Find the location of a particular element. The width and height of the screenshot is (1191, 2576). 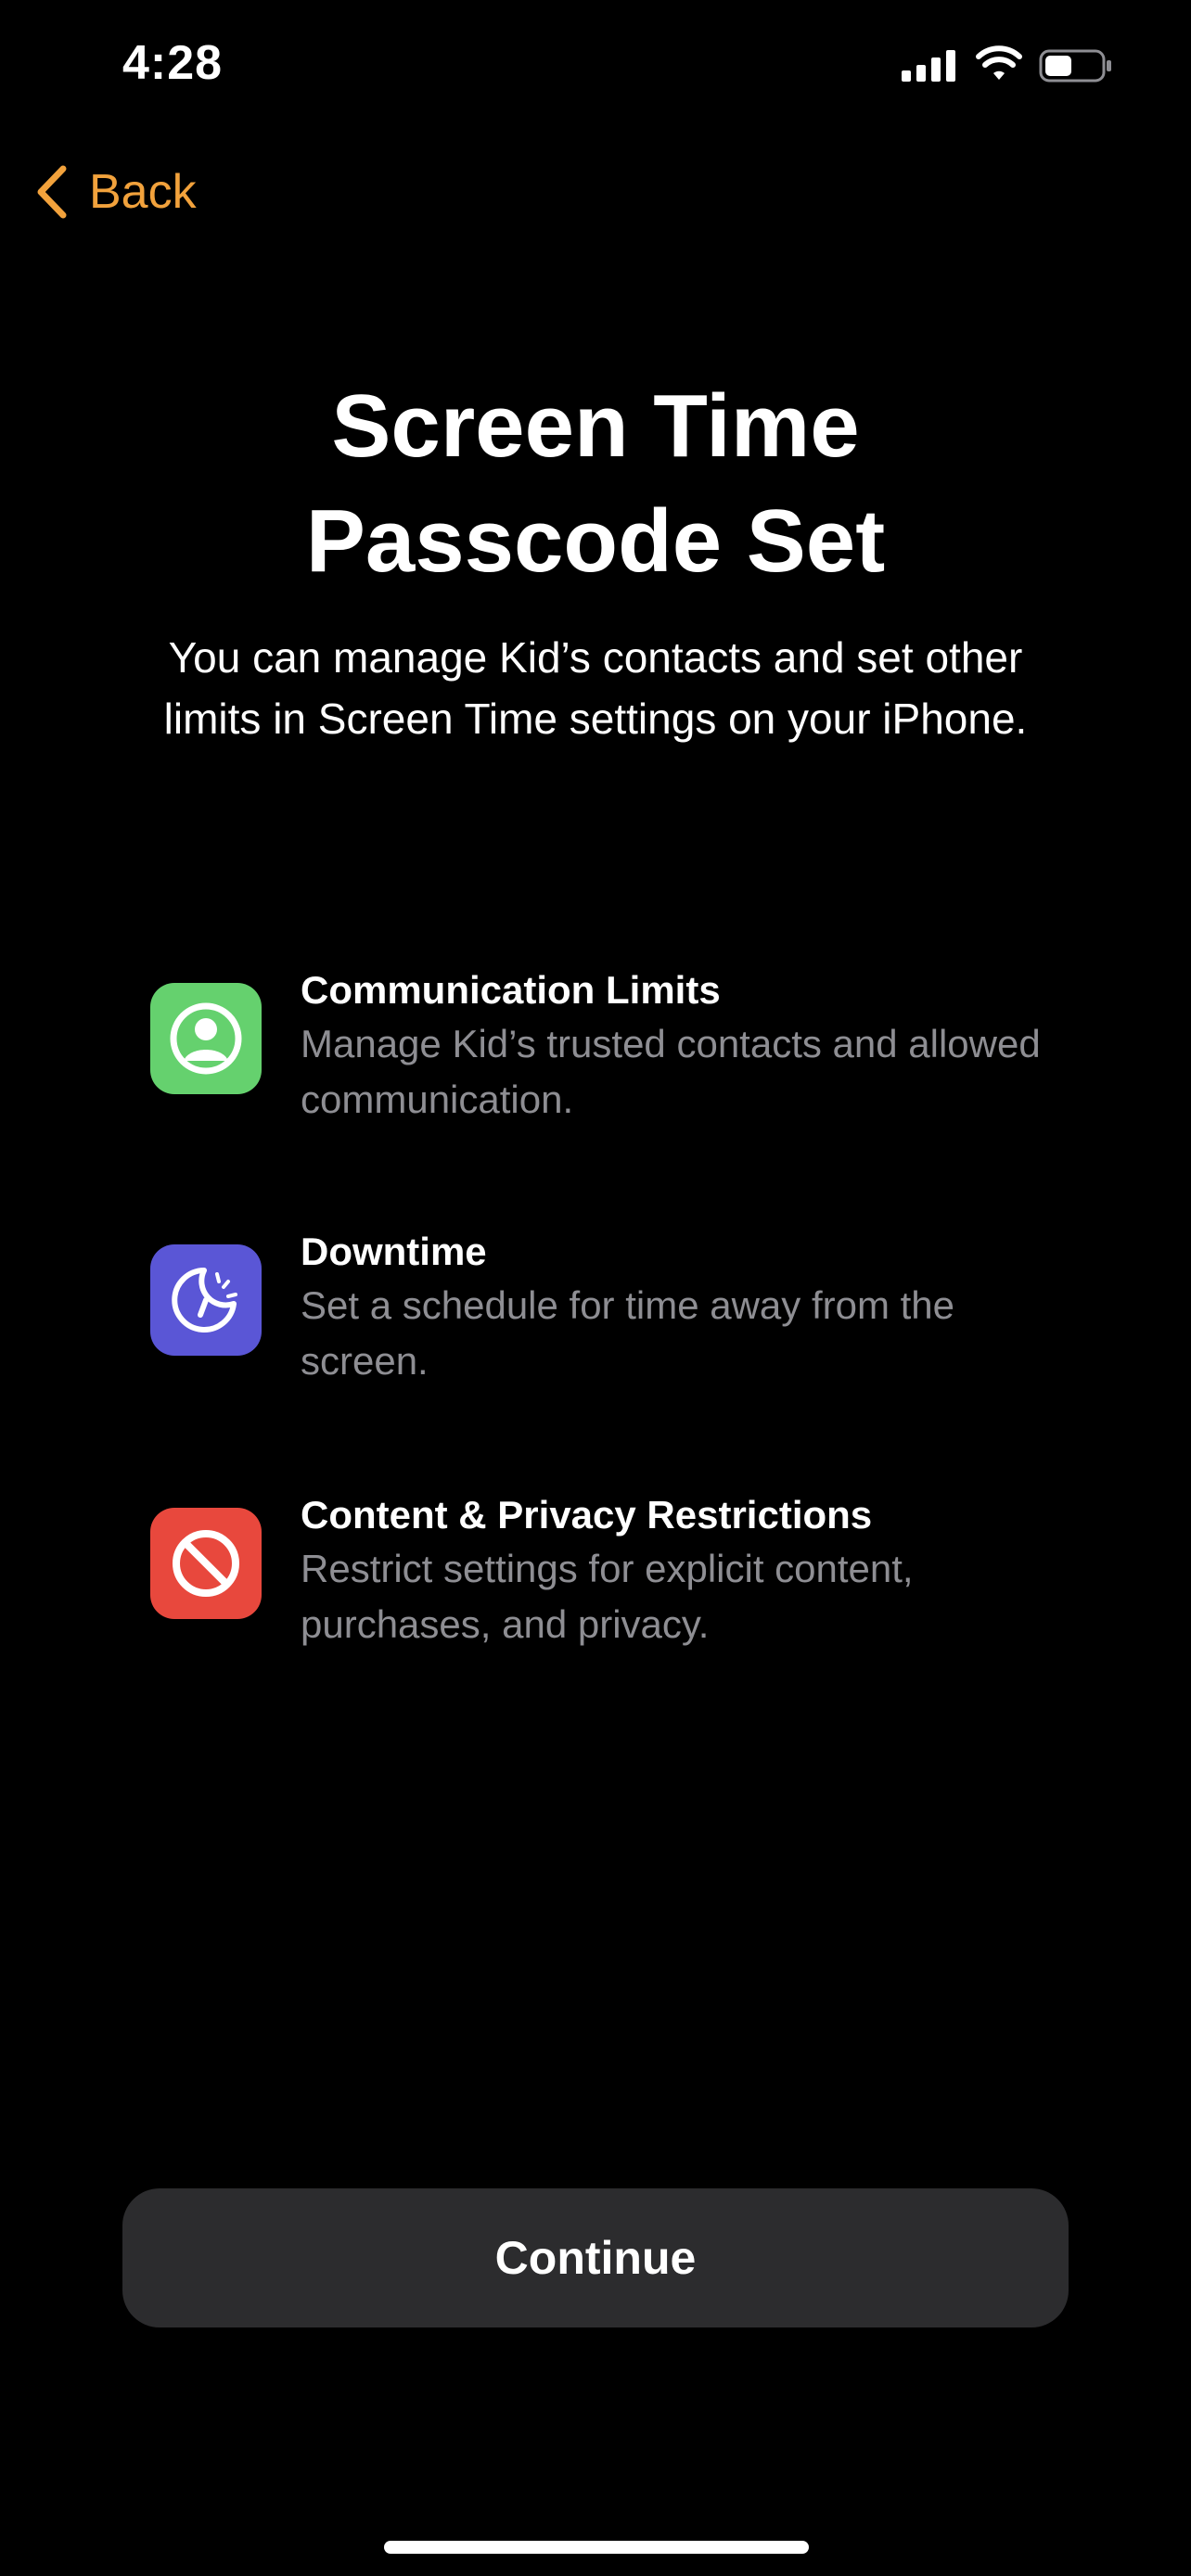

back-button: Back is located at coordinates (115, 191).